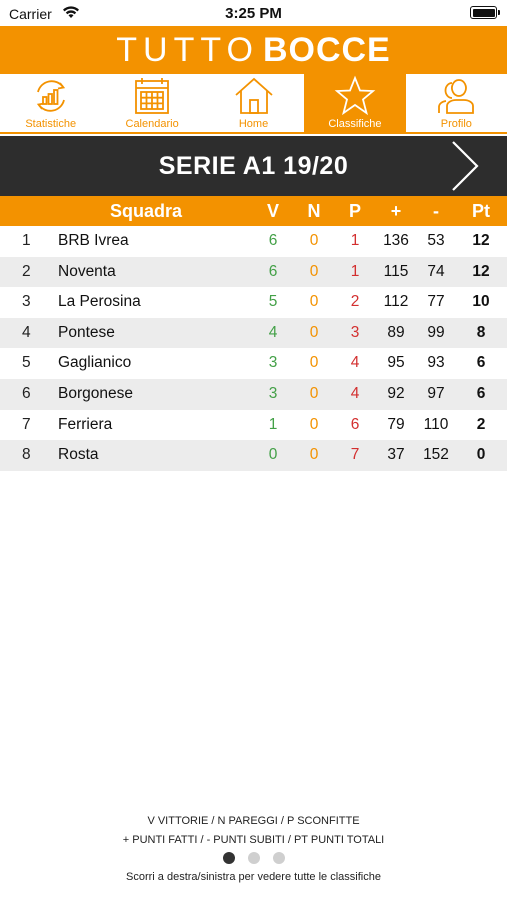 The width and height of the screenshot is (507, 900). Describe the element at coordinates (436, 393) in the screenshot. I see `row-points-against: 97` at that location.